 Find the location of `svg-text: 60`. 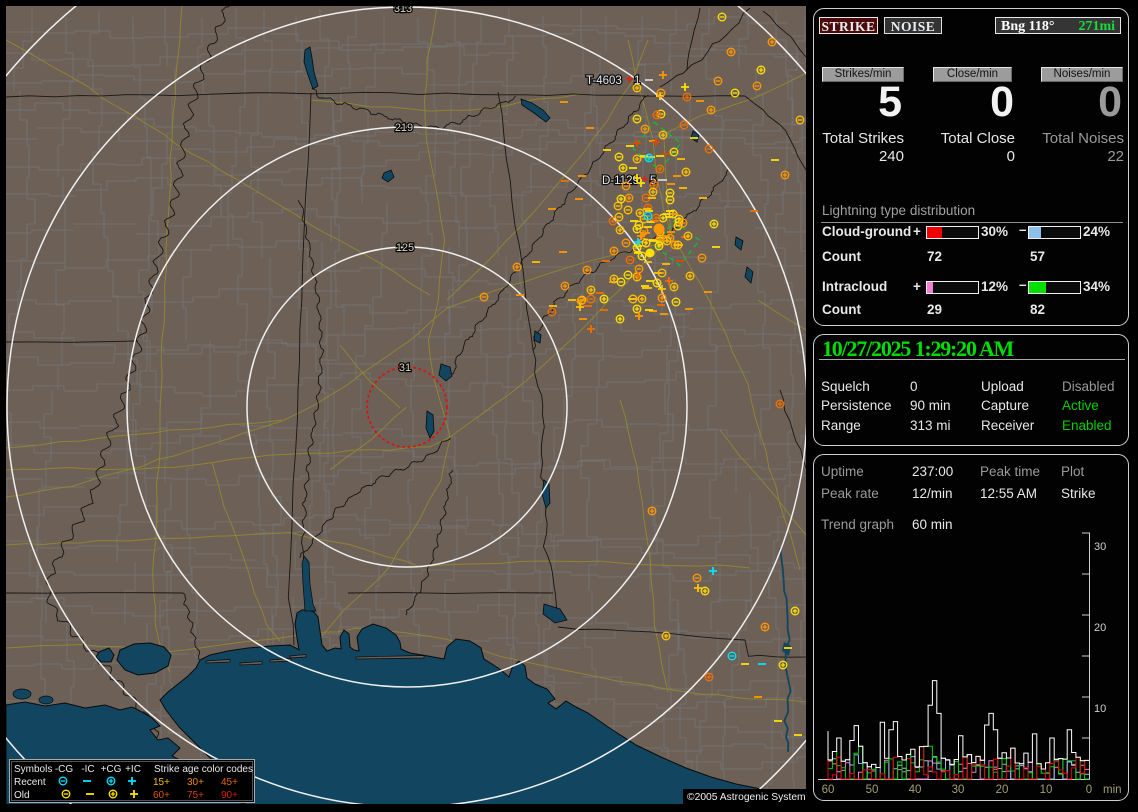

svg-text: 60 is located at coordinates (828, 790).